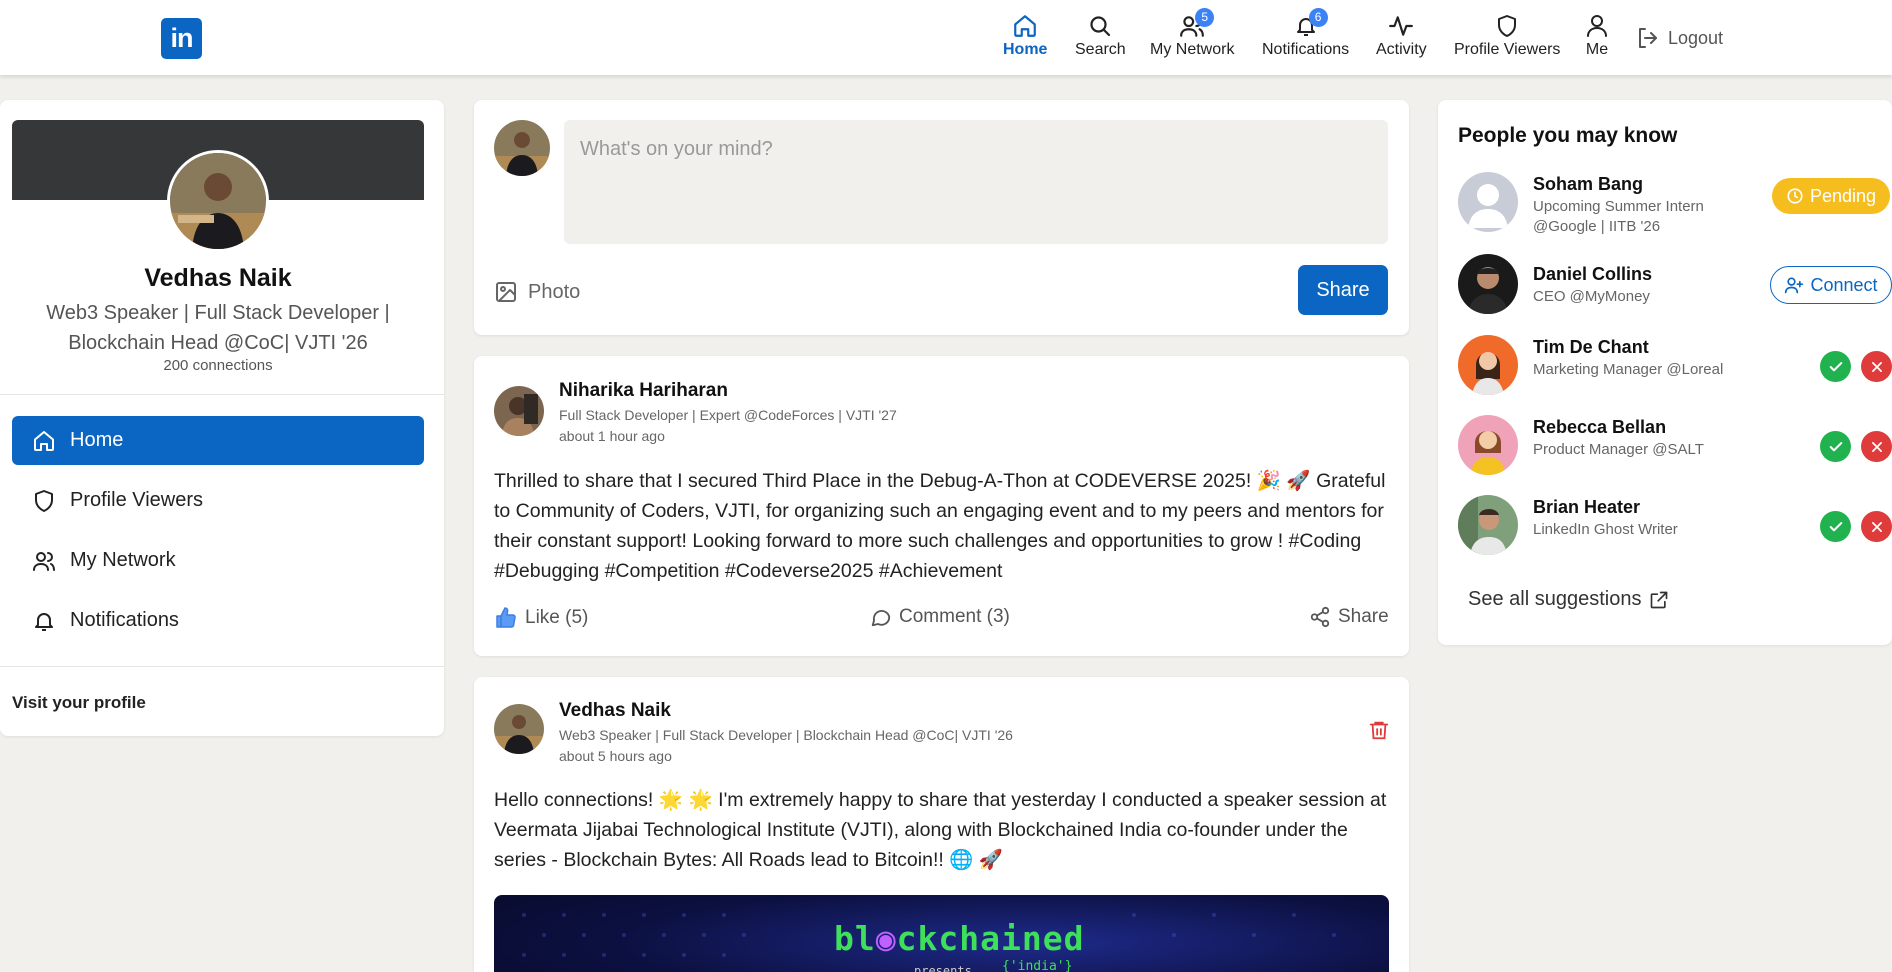 The height and width of the screenshot is (972, 1892). What do you see at coordinates (222, 394) in the screenshot?
I see `profile-divider` at bounding box center [222, 394].